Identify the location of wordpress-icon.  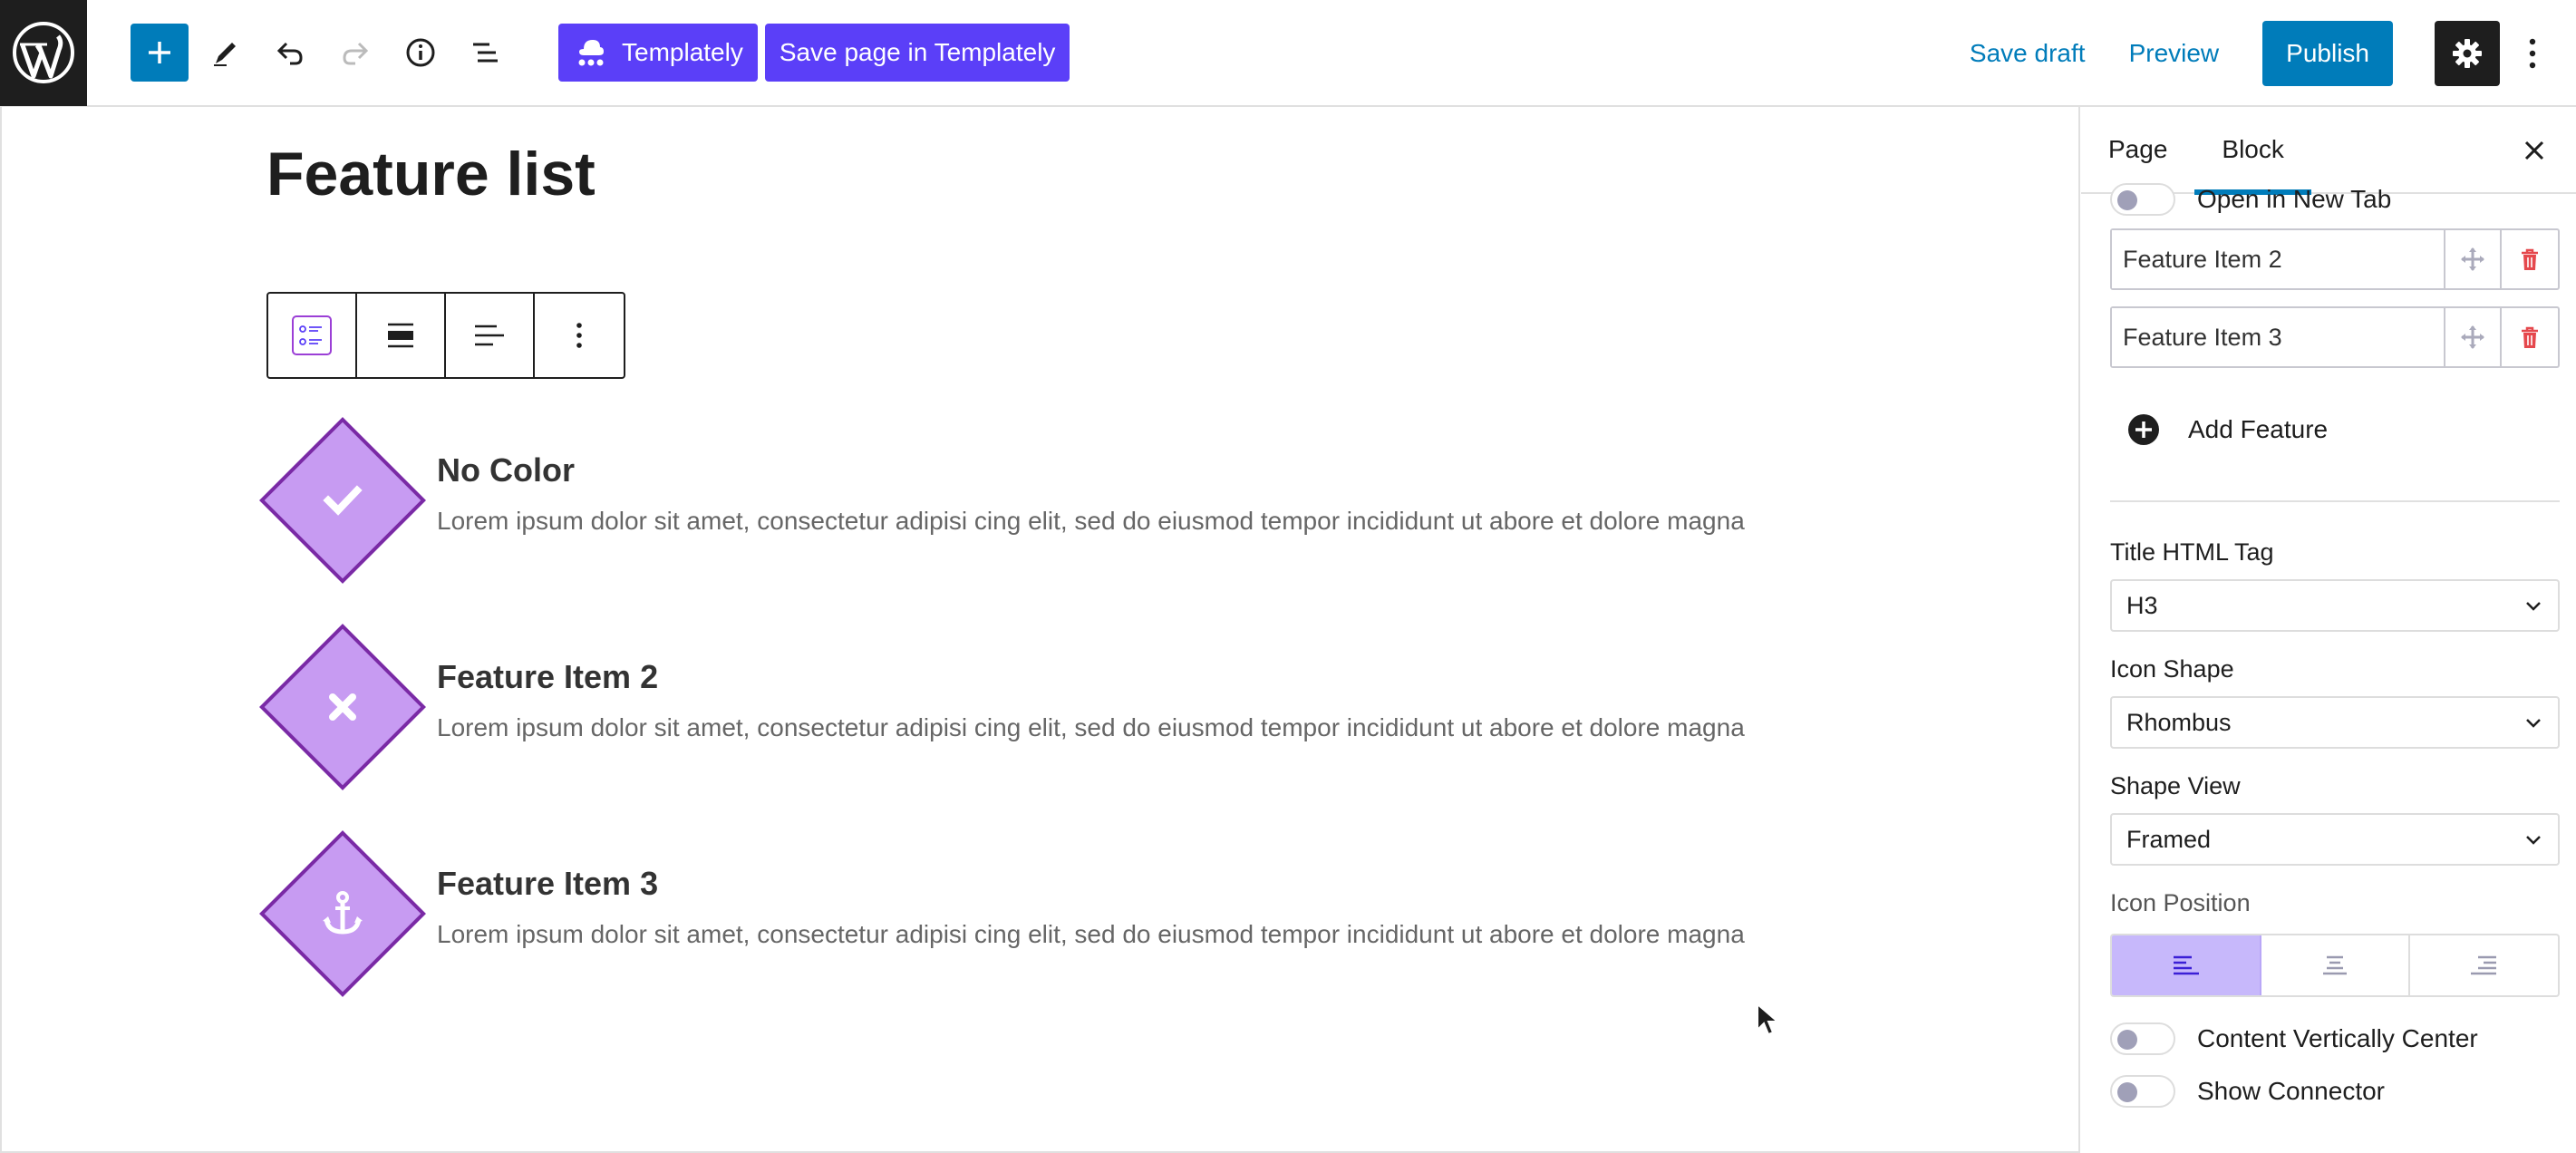
(43, 52).